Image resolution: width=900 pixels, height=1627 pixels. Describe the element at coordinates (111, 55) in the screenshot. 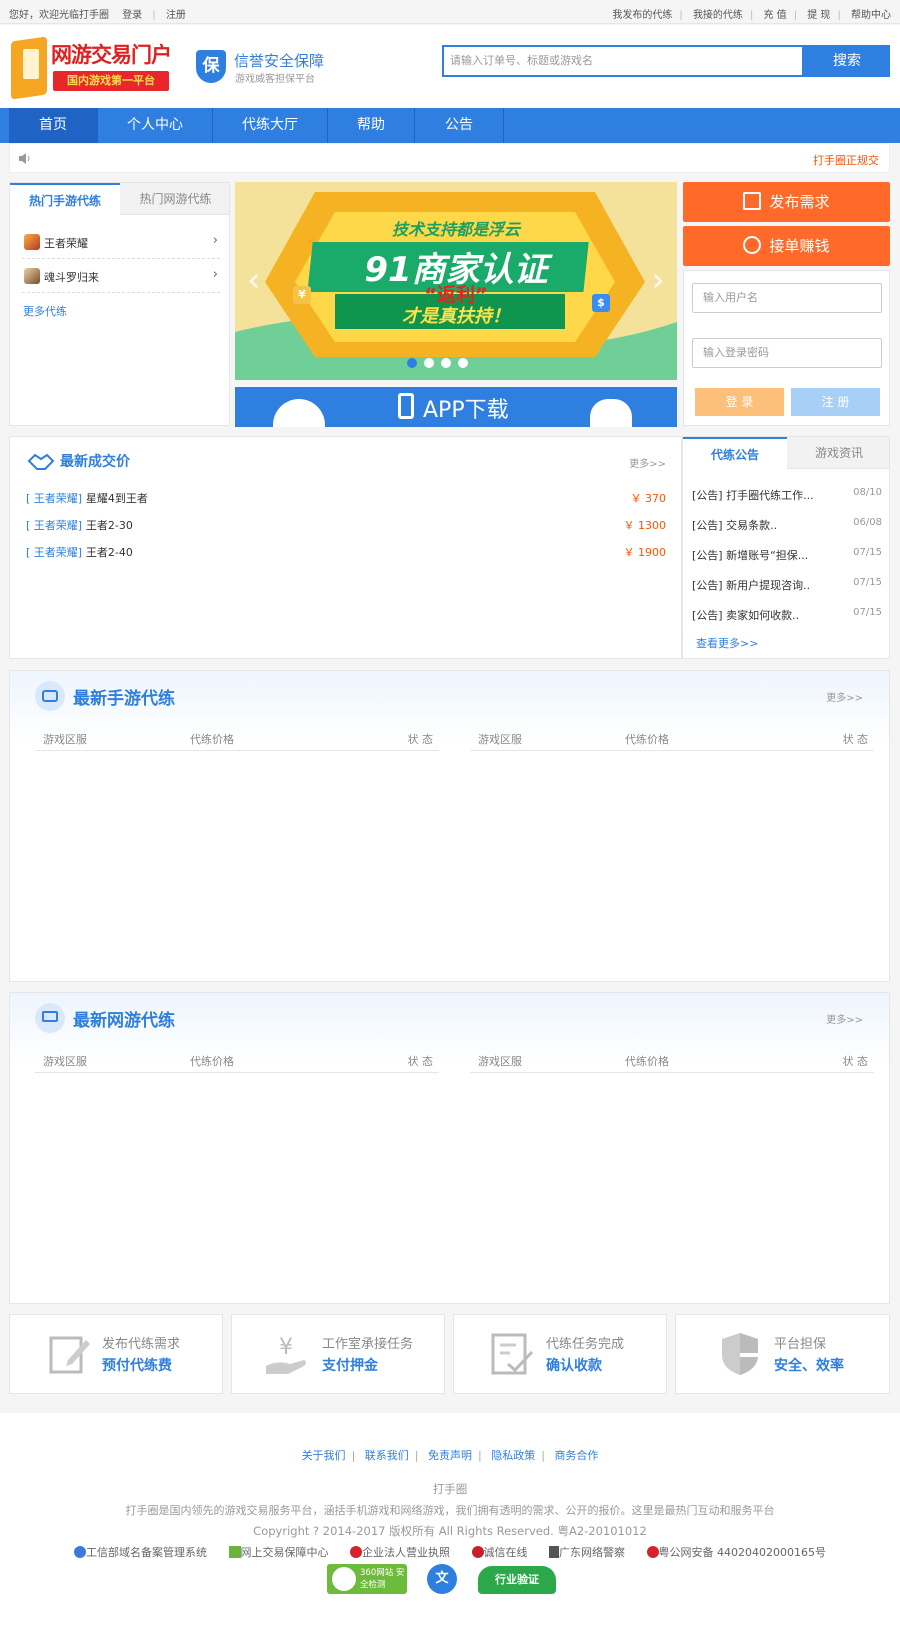

I see `logo-title: 网游交易门户` at that location.